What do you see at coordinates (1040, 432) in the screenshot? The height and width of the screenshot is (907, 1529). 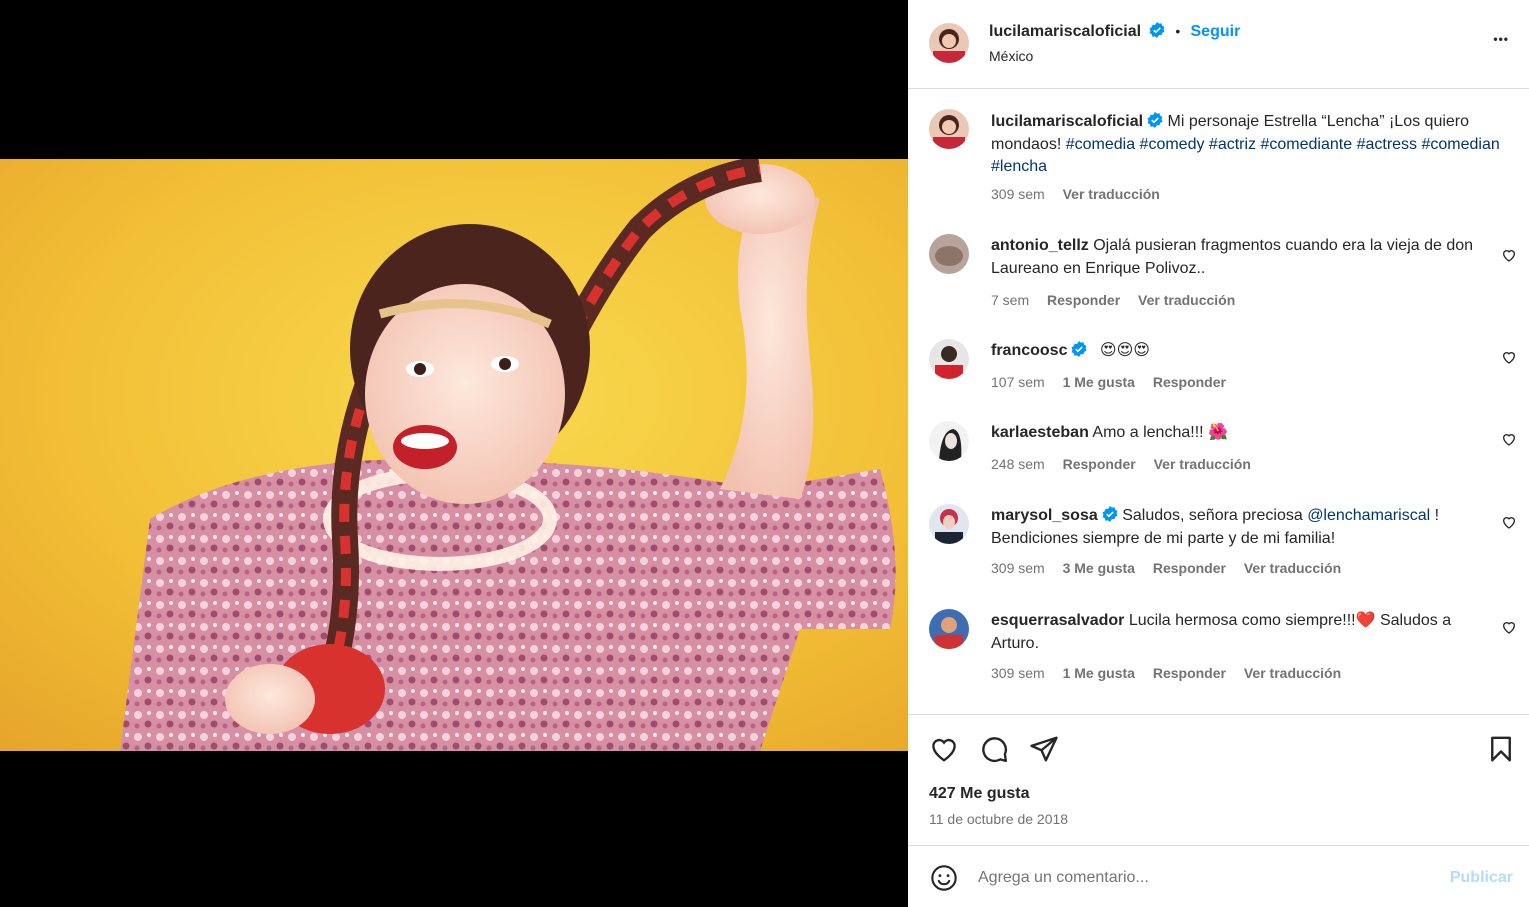 I see `commenter-username: karlaesteban` at bounding box center [1040, 432].